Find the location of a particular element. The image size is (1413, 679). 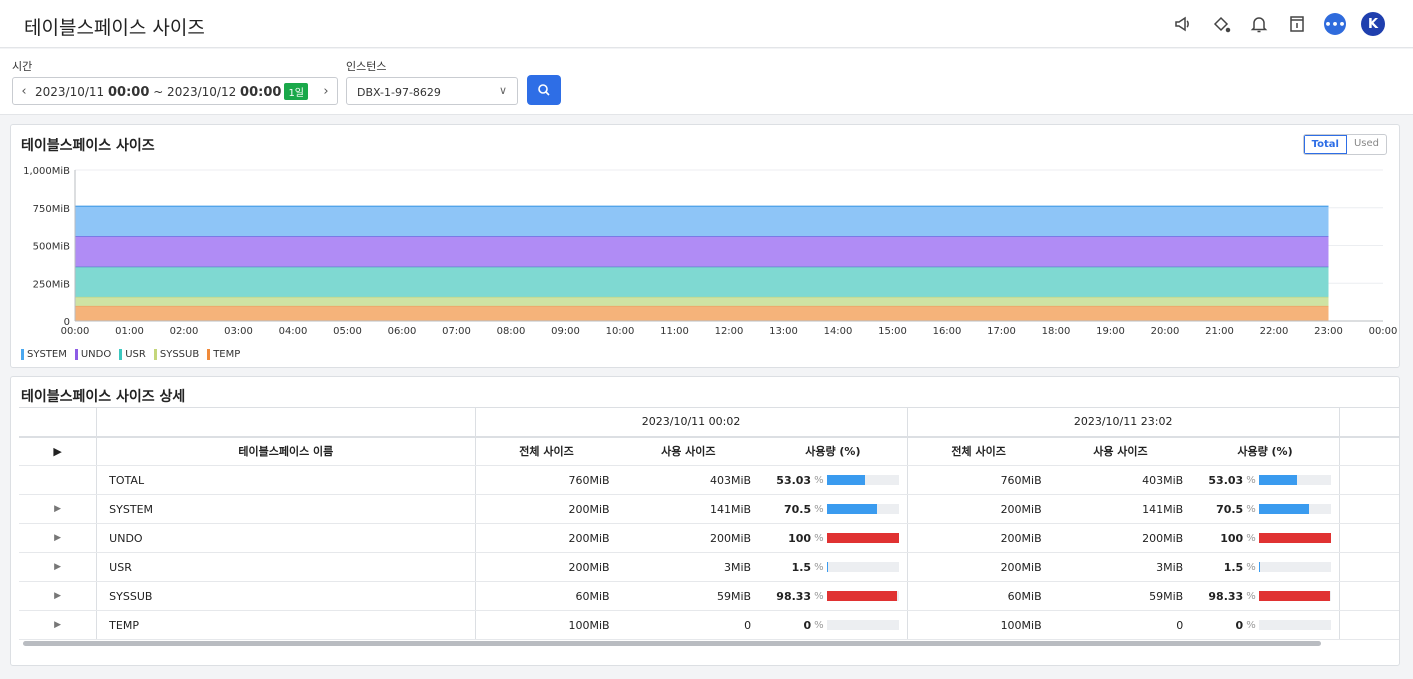

name-column-header: 테이블스페이스 이름 is located at coordinates (285, 450).